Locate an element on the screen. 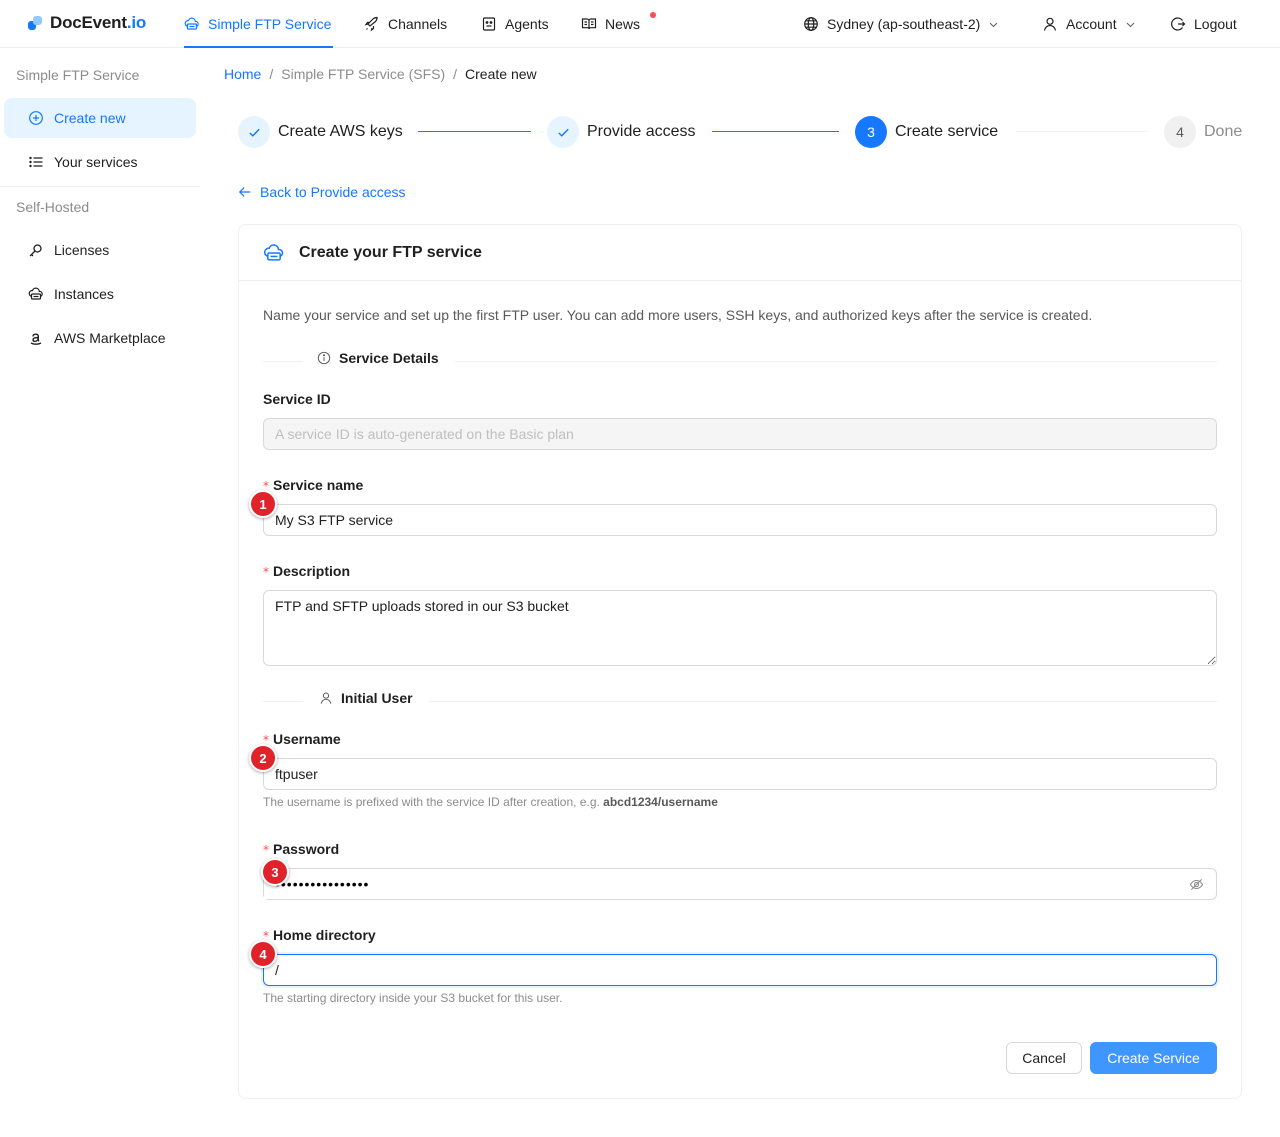 The width and height of the screenshot is (1280, 1137). robot-icon is located at coordinates (489, 24).